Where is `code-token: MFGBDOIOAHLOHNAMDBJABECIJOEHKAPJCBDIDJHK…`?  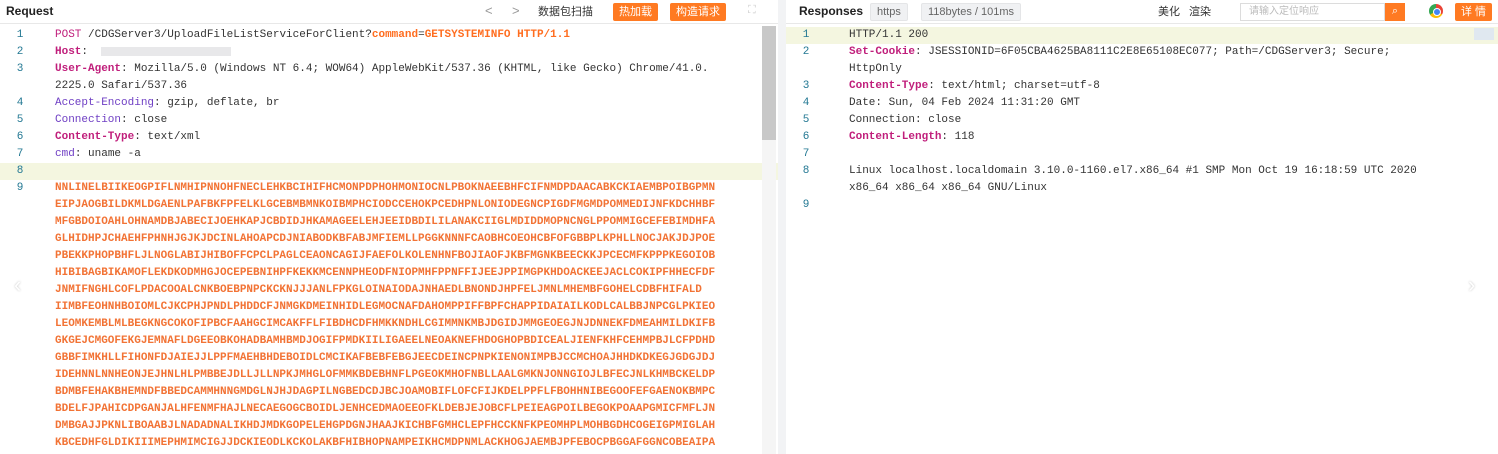 code-token: MFGBDOIOAHLOHNAMDBJABECIJOEHKAPJCBDIDJHK… is located at coordinates (385, 222).